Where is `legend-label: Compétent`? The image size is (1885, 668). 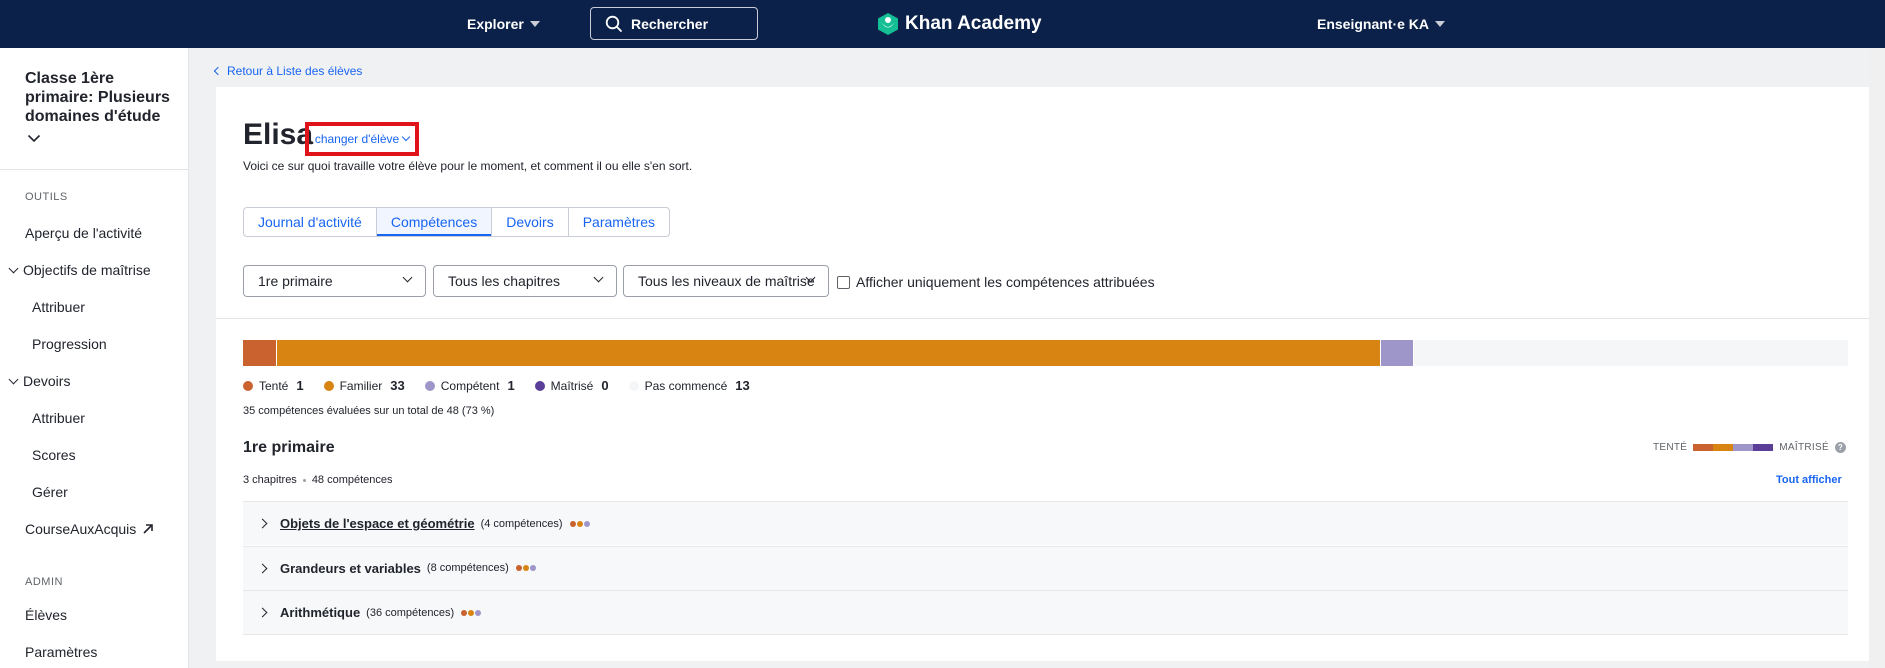 legend-label: Compétent is located at coordinates (470, 385).